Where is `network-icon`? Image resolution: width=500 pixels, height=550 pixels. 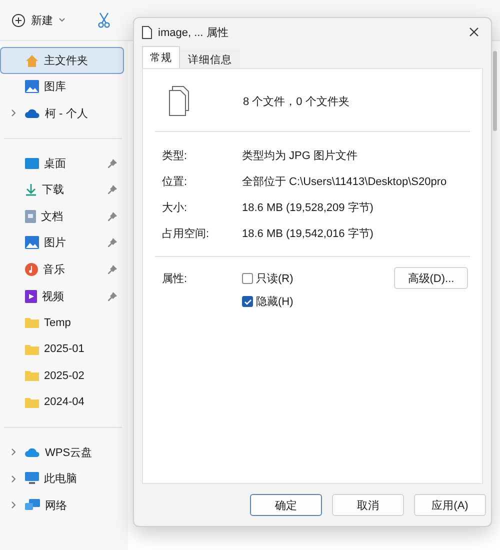
network-icon is located at coordinates (32, 505).